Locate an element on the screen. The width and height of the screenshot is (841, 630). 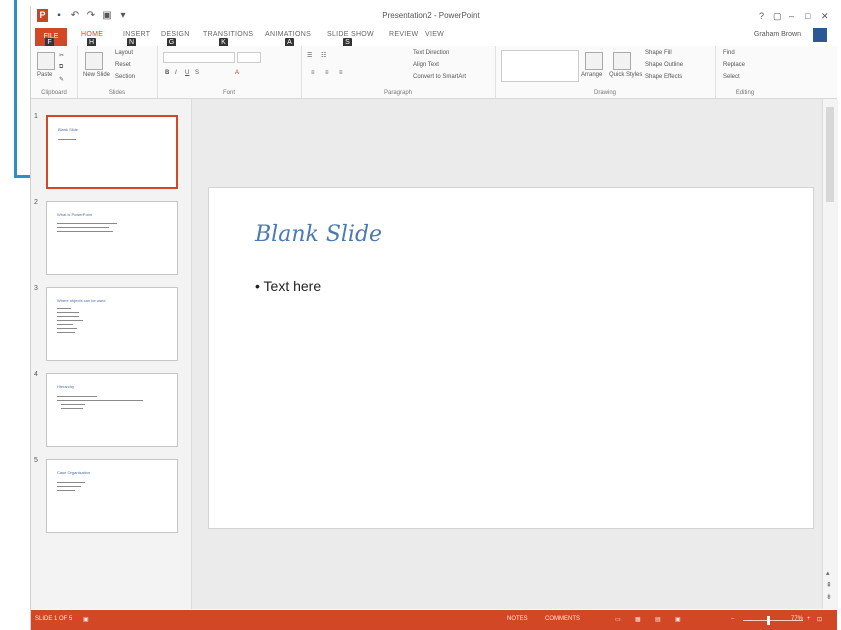
maximize-button: □ is located at coordinates (807, 16).